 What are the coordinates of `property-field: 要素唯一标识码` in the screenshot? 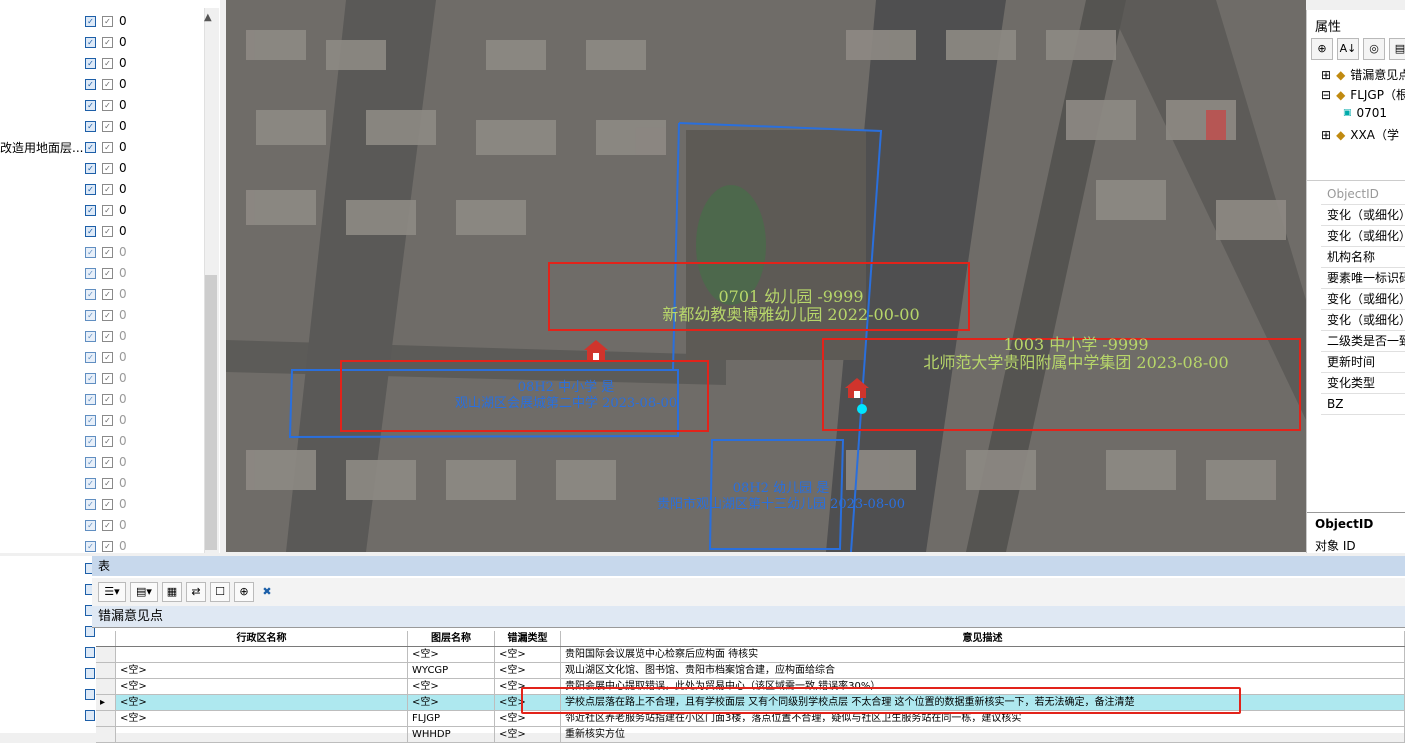 It's located at (1363, 278).